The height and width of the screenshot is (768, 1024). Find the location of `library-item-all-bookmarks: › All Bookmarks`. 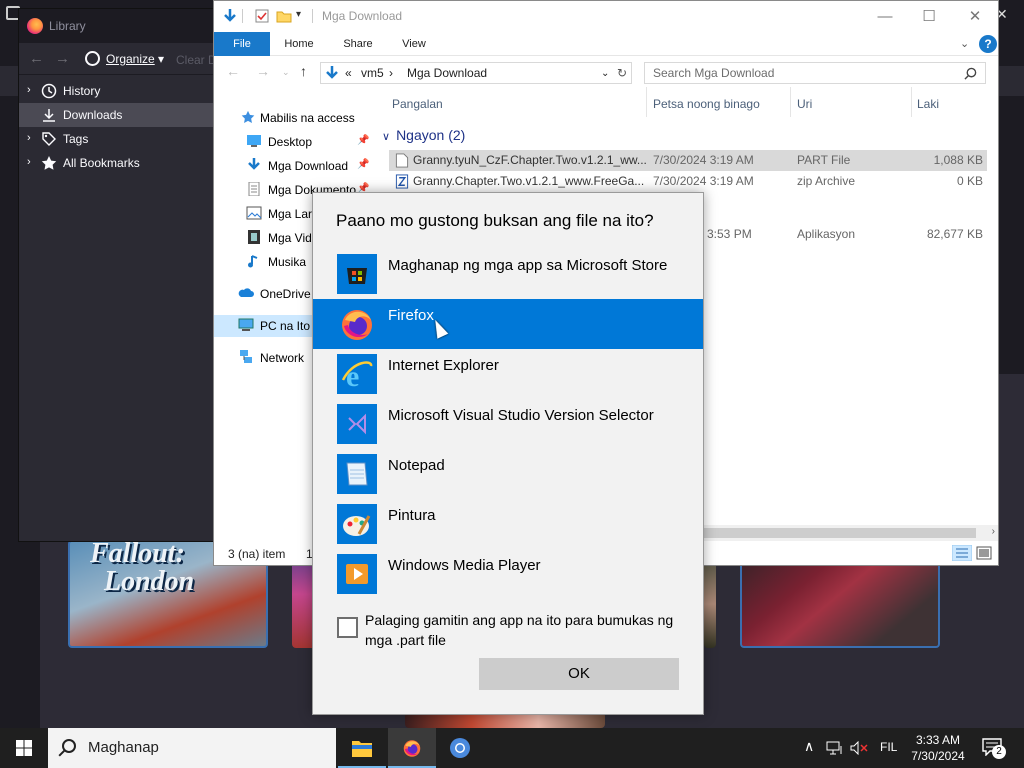

library-item-all-bookmarks: › All Bookmarks is located at coordinates (117, 163).